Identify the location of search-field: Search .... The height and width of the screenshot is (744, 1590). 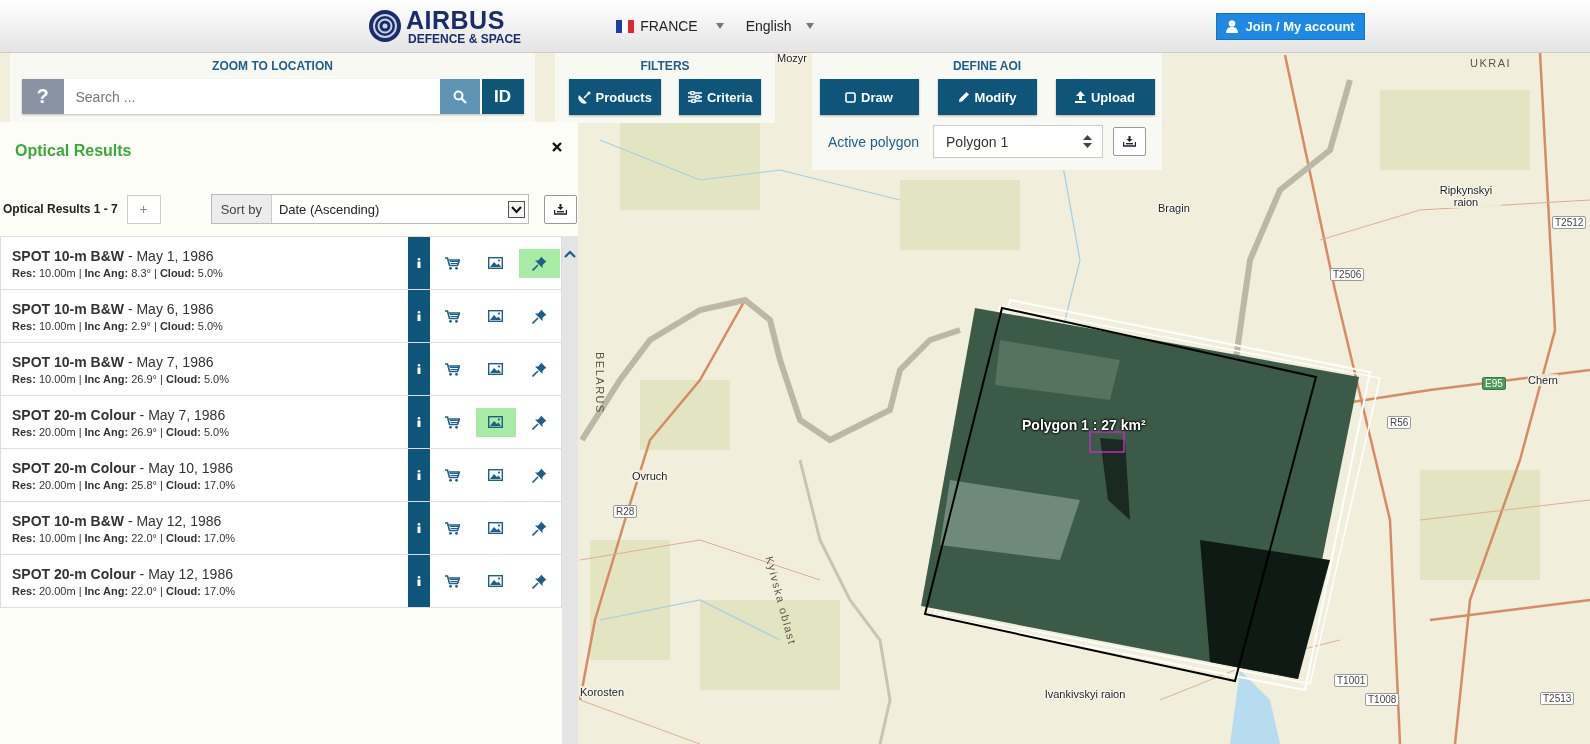
(251, 96).